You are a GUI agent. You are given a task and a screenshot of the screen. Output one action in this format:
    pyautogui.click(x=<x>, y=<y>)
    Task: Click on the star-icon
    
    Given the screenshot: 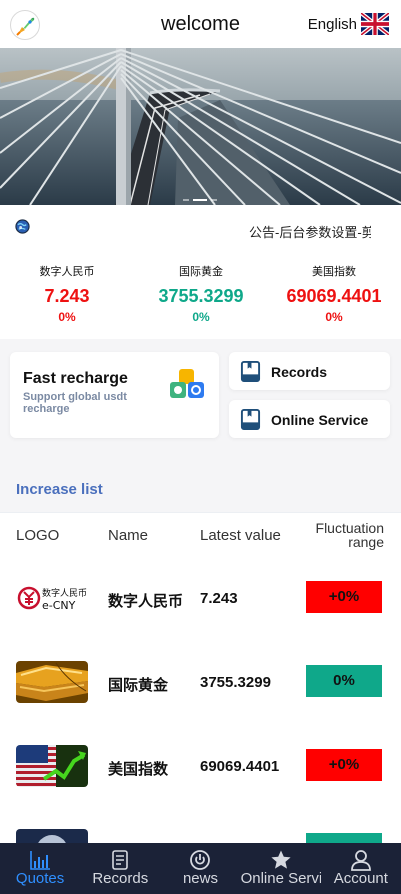 What is the action you would take?
    pyautogui.click(x=281, y=859)
    